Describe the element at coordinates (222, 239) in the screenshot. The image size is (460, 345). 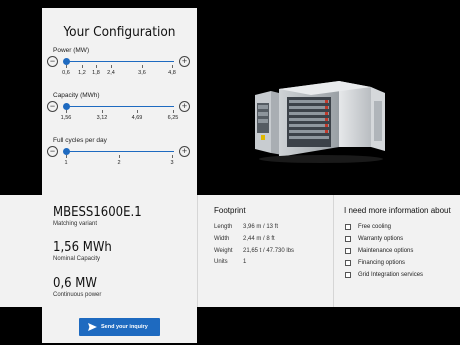
I see `footprint-key: Width` at that location.